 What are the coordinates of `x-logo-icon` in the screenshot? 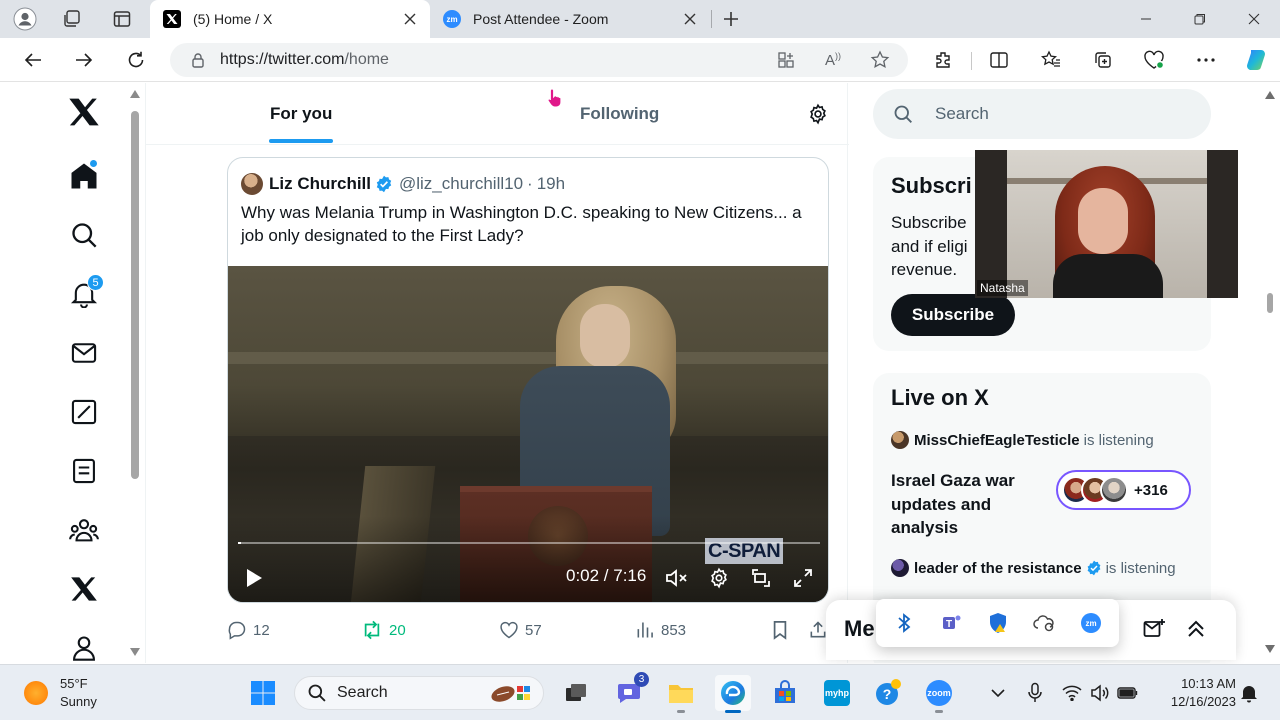 It's located at (84, 112).